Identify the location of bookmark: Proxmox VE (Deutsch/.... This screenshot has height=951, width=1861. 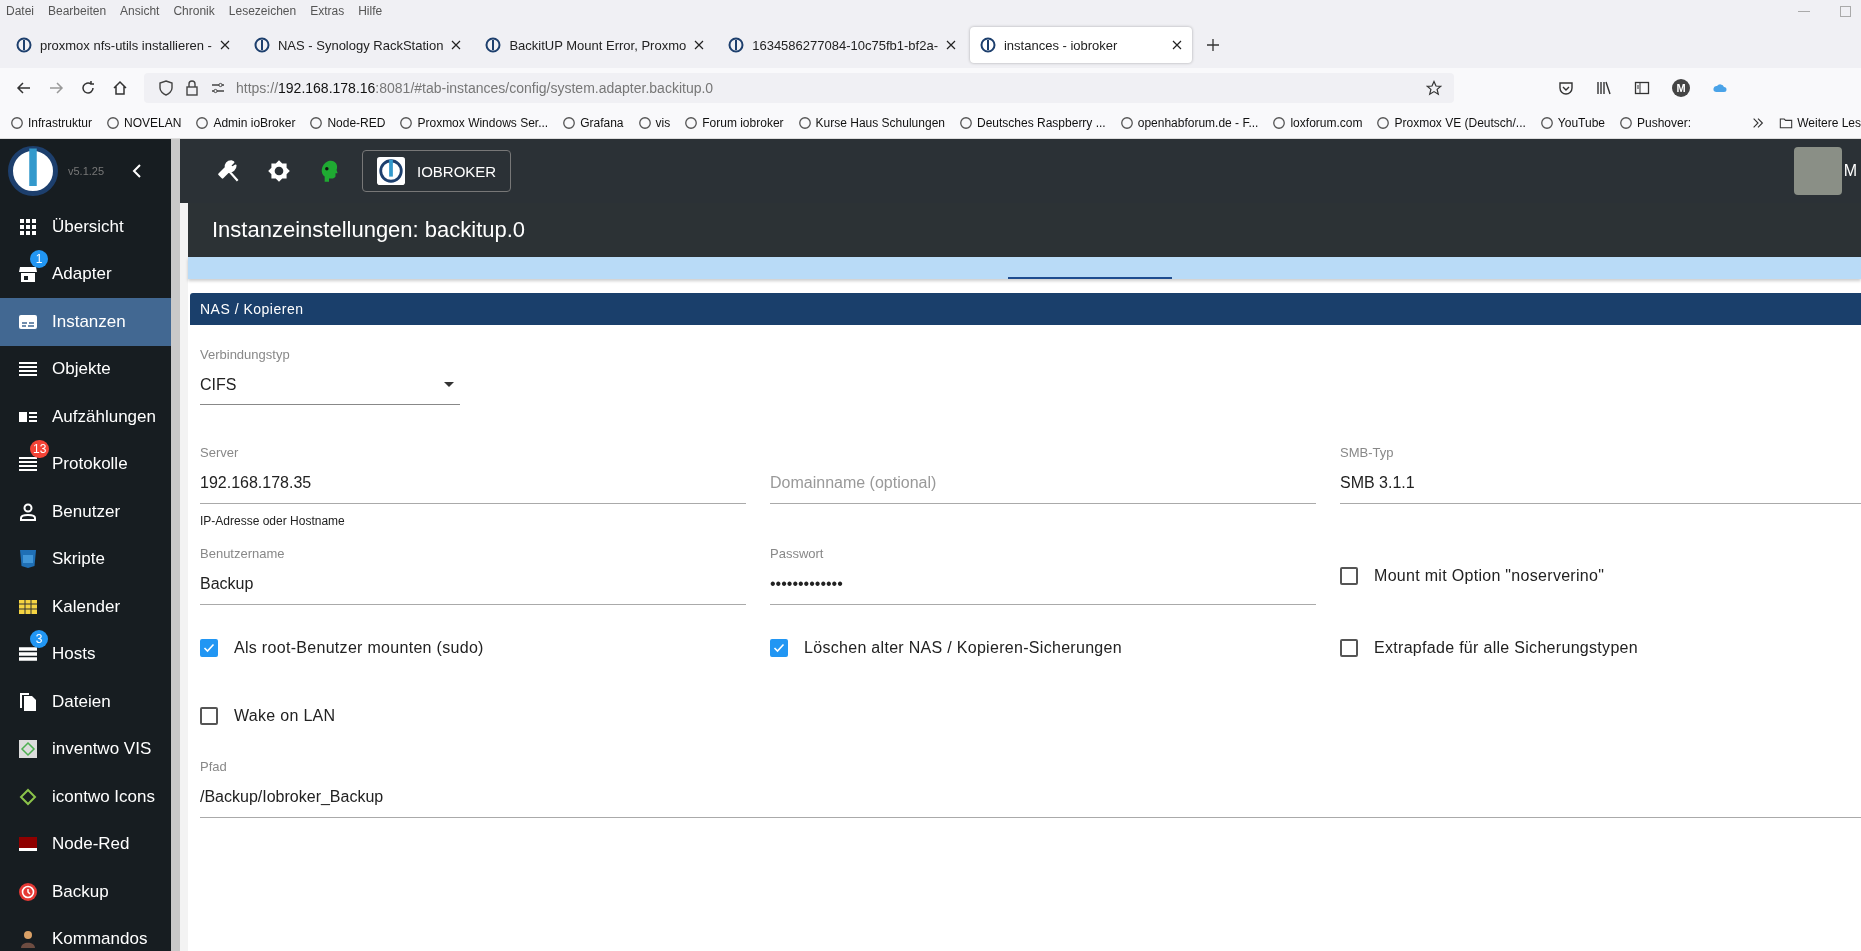
(1451, 123).